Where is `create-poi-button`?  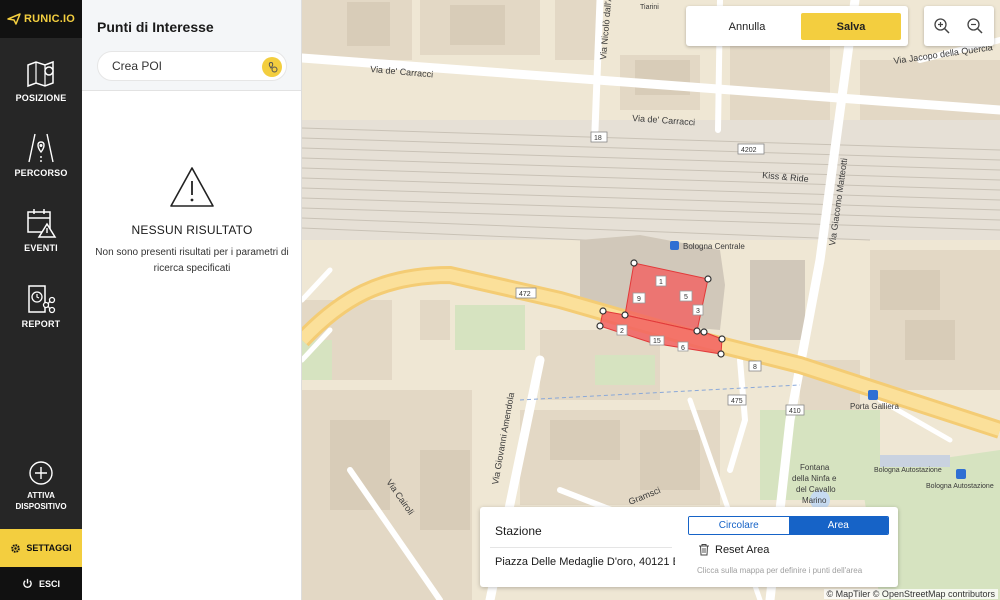
create-poi-button is located at coordinates (272, 67).